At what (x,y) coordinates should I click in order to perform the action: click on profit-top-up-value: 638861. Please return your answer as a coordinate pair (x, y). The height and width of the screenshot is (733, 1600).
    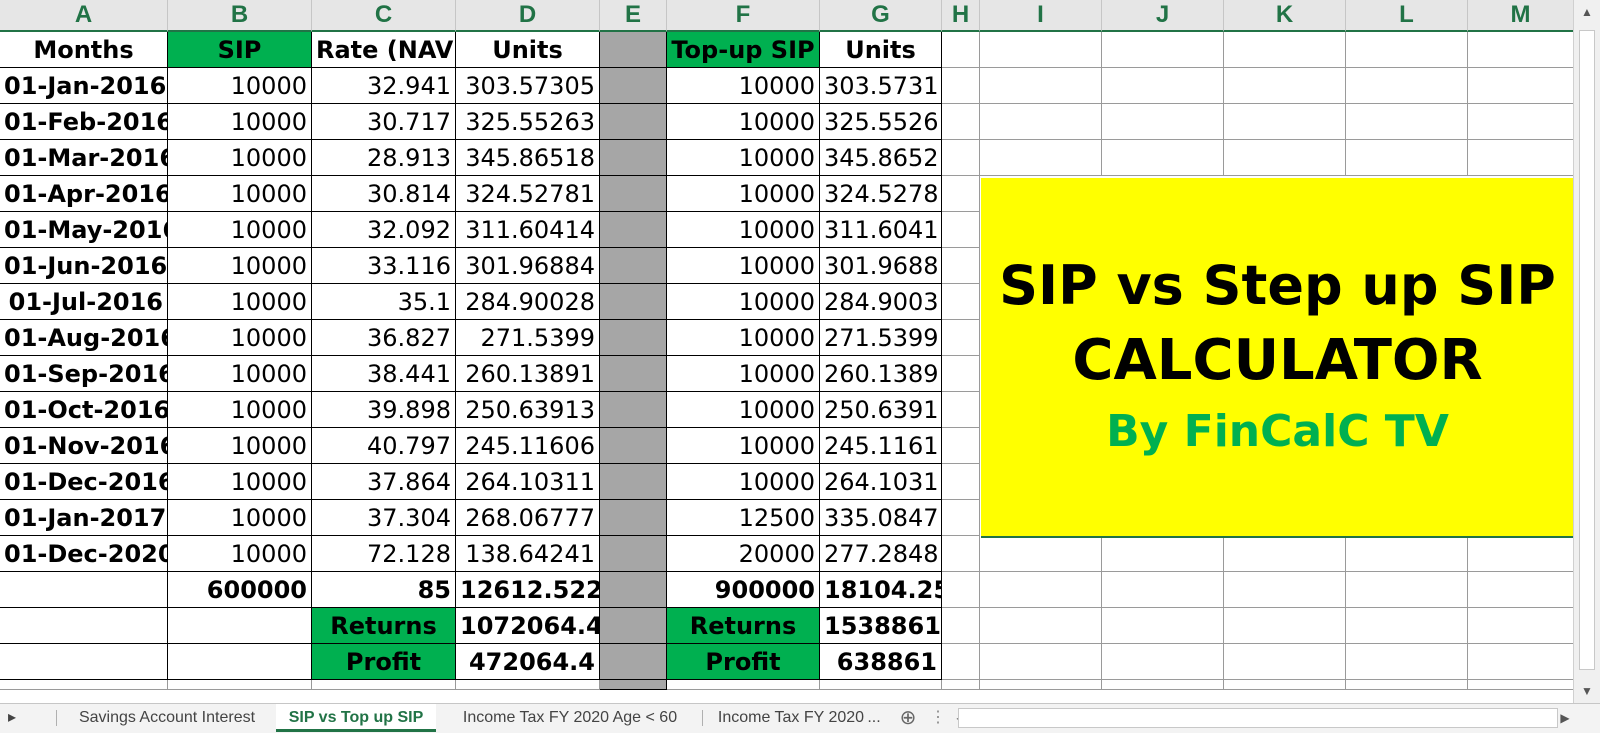
    Looking at the image, I should click on (881, 662).